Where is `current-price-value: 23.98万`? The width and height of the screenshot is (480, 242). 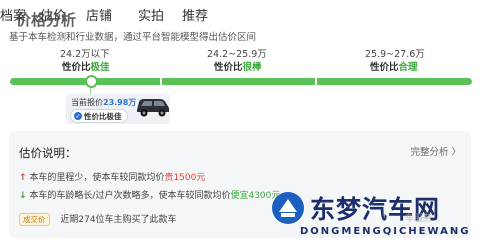 current-price-value: 23.98万 is located at coordinates (120, 102).